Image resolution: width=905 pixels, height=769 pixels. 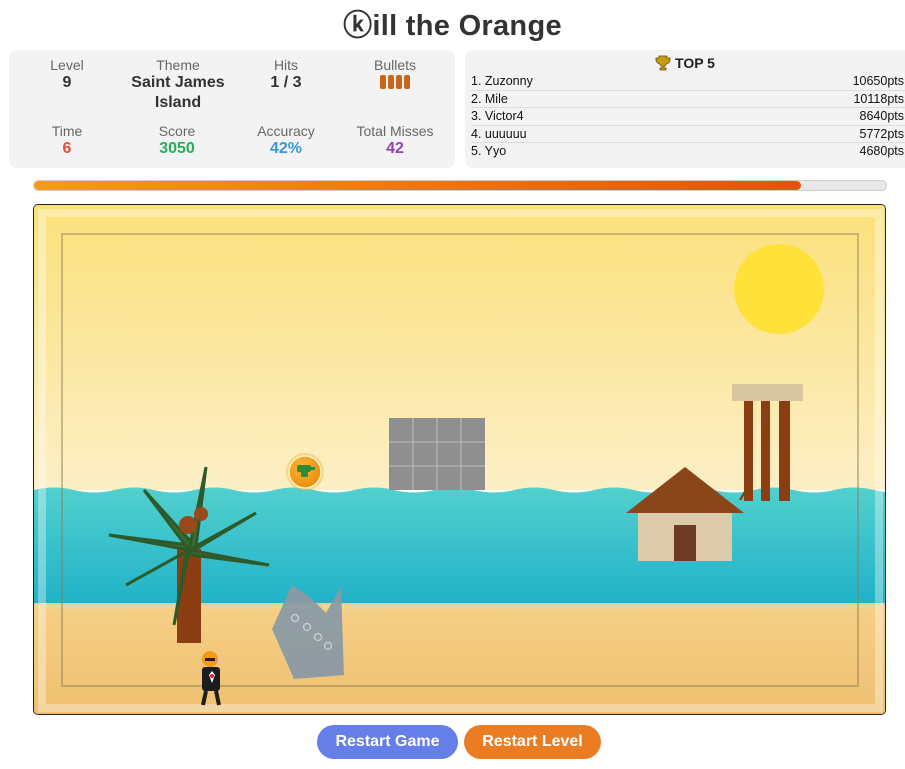 I want to click on bullets-stat: Bullets, so click(x=395, y=73).